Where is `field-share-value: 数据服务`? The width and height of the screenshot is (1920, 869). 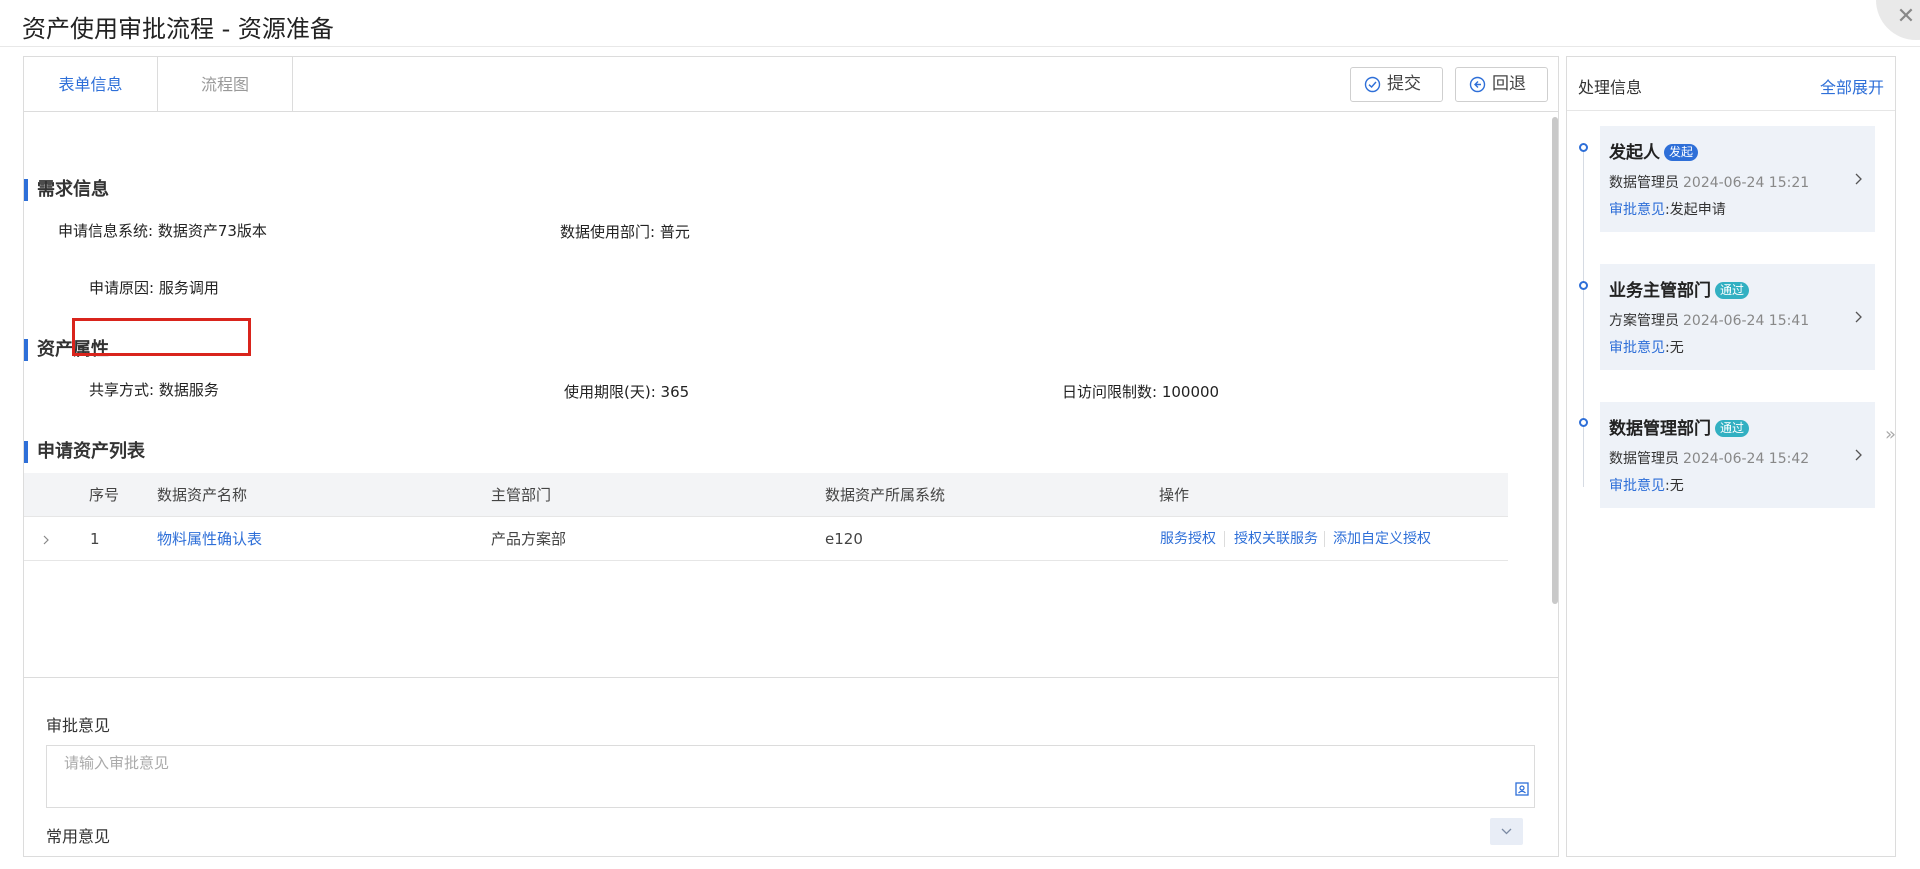
field-share-value: 数据服务 is located at coordinates (188, 390).